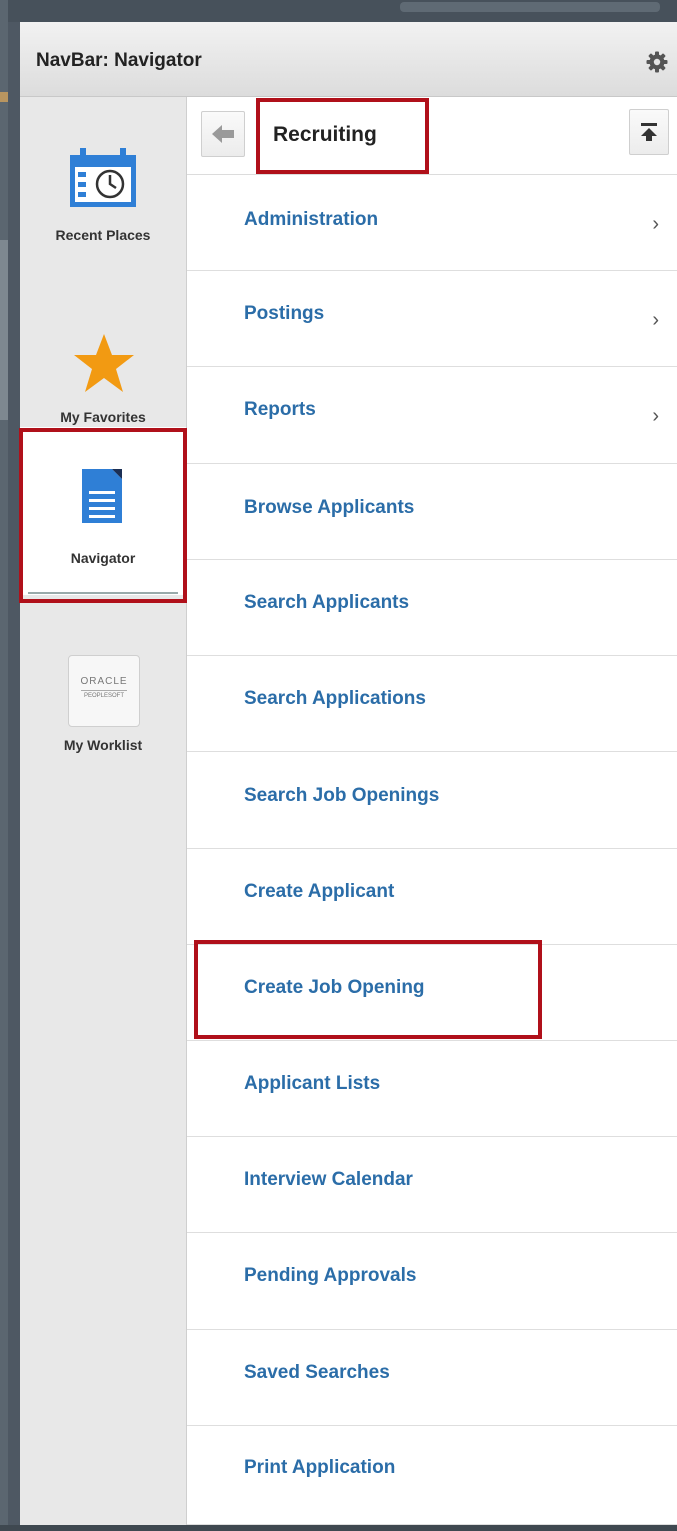 The height and width of the screenshot is (1531, 677). I want to click on menu-item-label: Administration, so click(311, 219).